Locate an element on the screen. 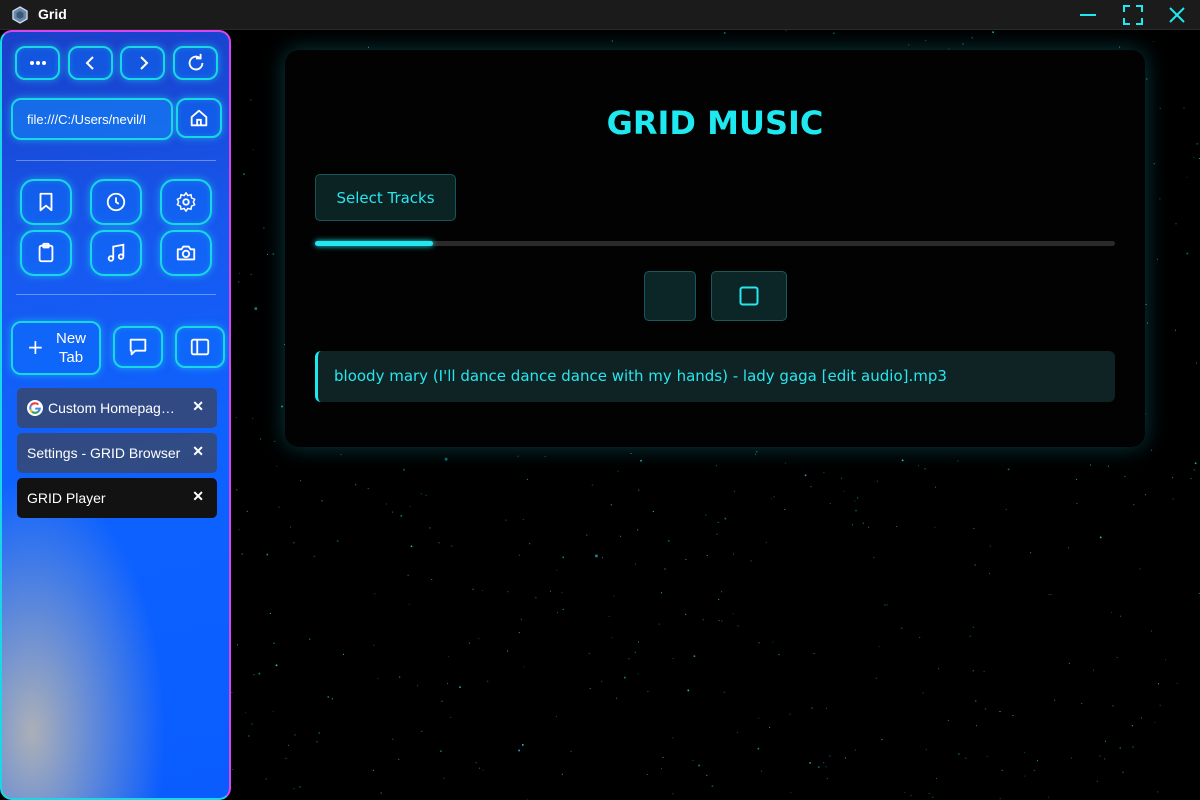 The width and height of the screenshot is (1200, 800). music-button is located at coordinates (116, 253).